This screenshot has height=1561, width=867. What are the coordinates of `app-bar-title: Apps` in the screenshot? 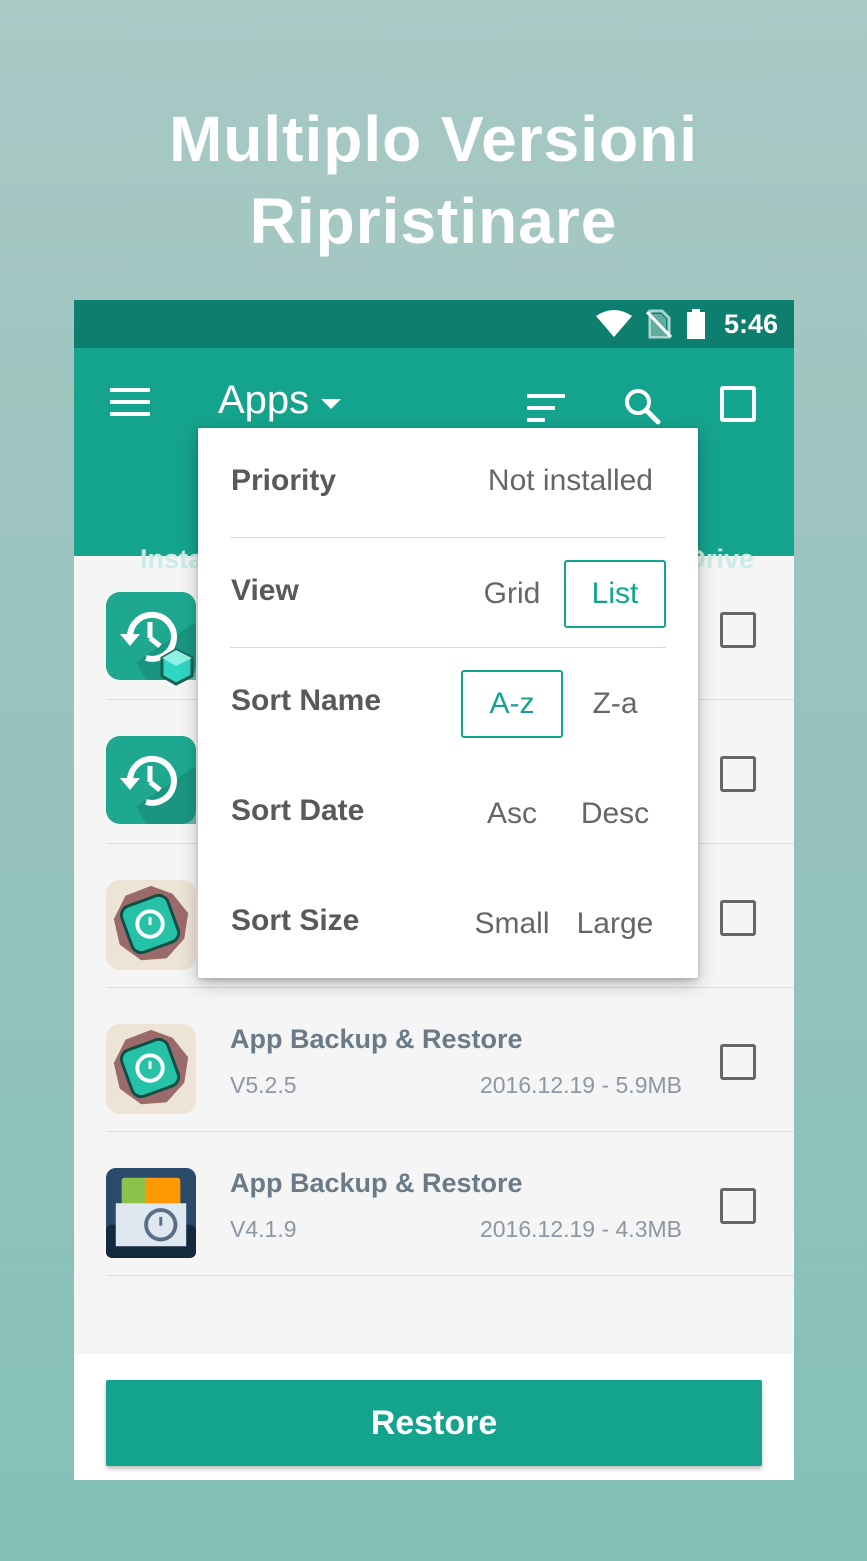 It's located at (264, 400).